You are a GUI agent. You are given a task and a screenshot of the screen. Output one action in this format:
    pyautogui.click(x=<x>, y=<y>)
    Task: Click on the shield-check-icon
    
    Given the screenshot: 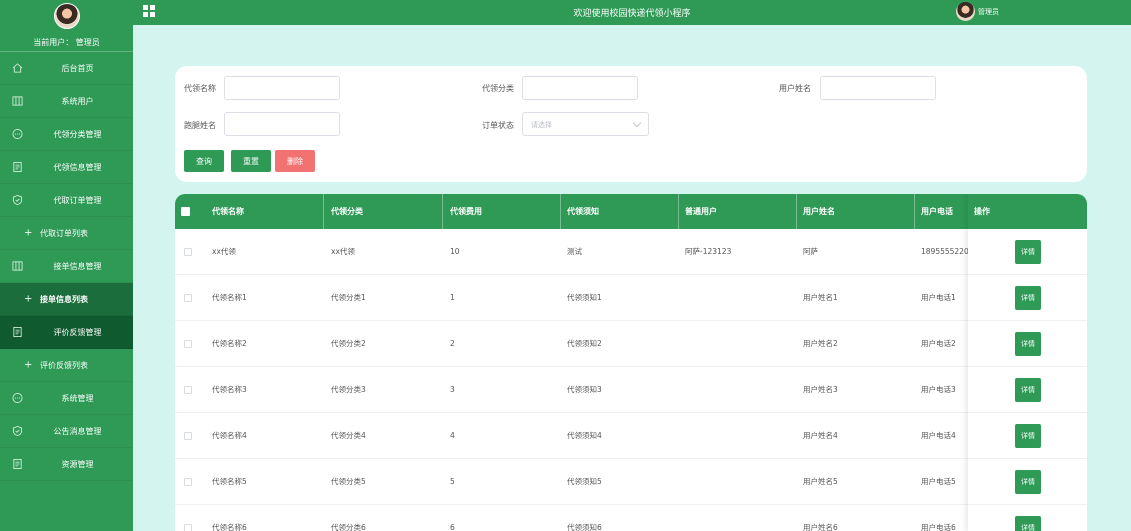 What is the action you would take?
    pyautogui.click(x=17, y=431)
    